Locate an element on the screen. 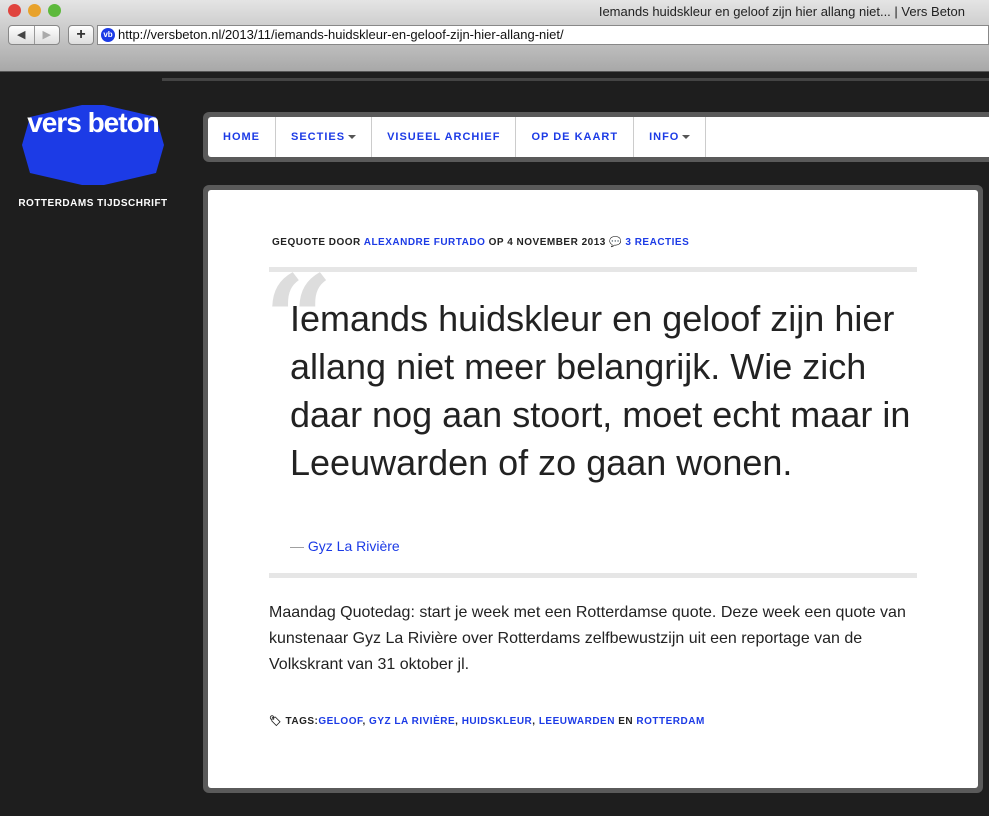  site-tagline: ROTTERDAMS TIJDSCHRIFT is located at coordinates (93, 203).